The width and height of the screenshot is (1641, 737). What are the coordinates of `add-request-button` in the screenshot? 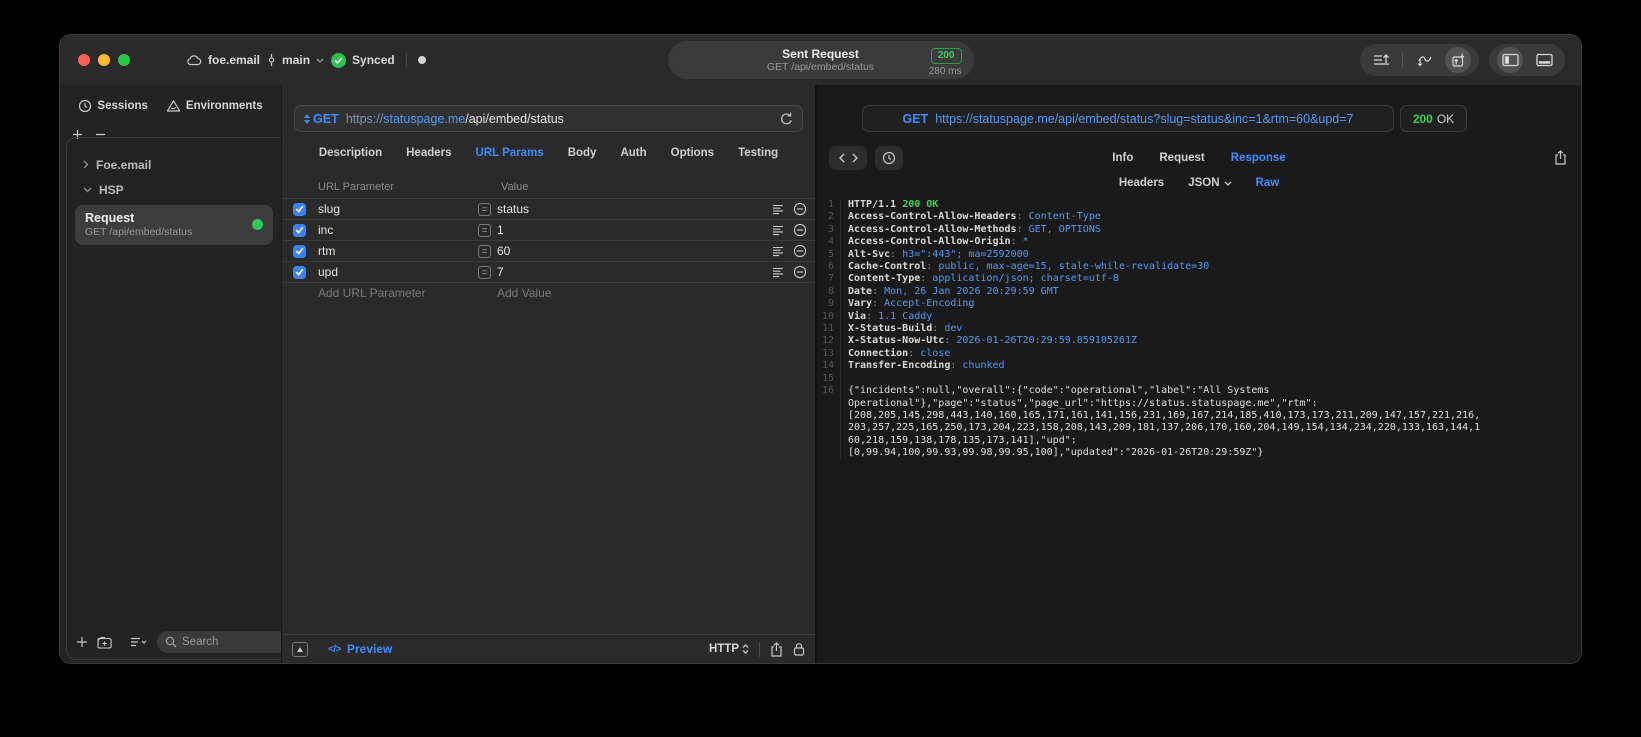 It's located at (82, 642).